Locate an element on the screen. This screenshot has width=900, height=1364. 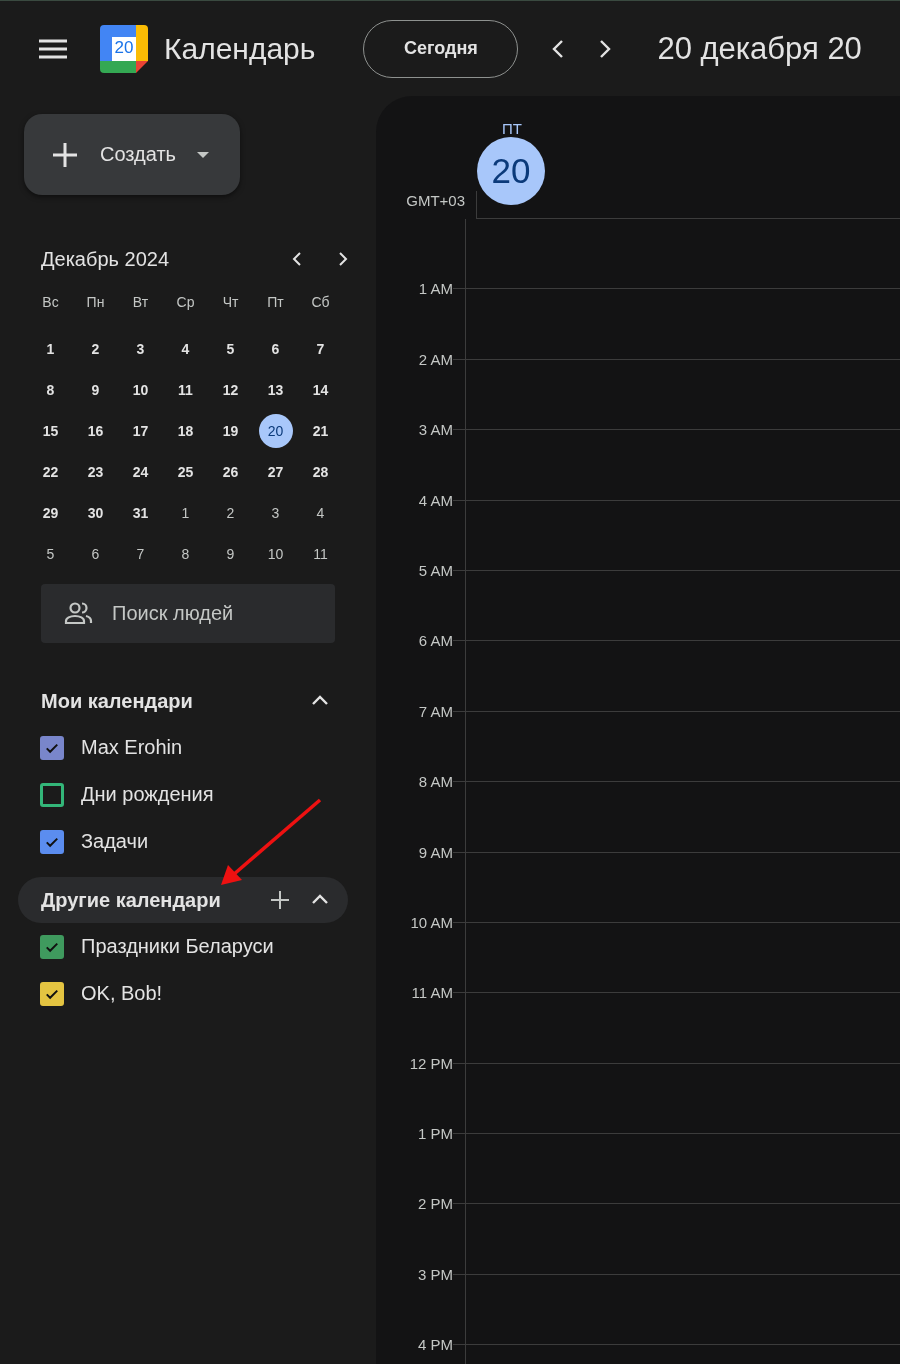
people-search-field: Поиск людей is located at coordinates (188, 613).